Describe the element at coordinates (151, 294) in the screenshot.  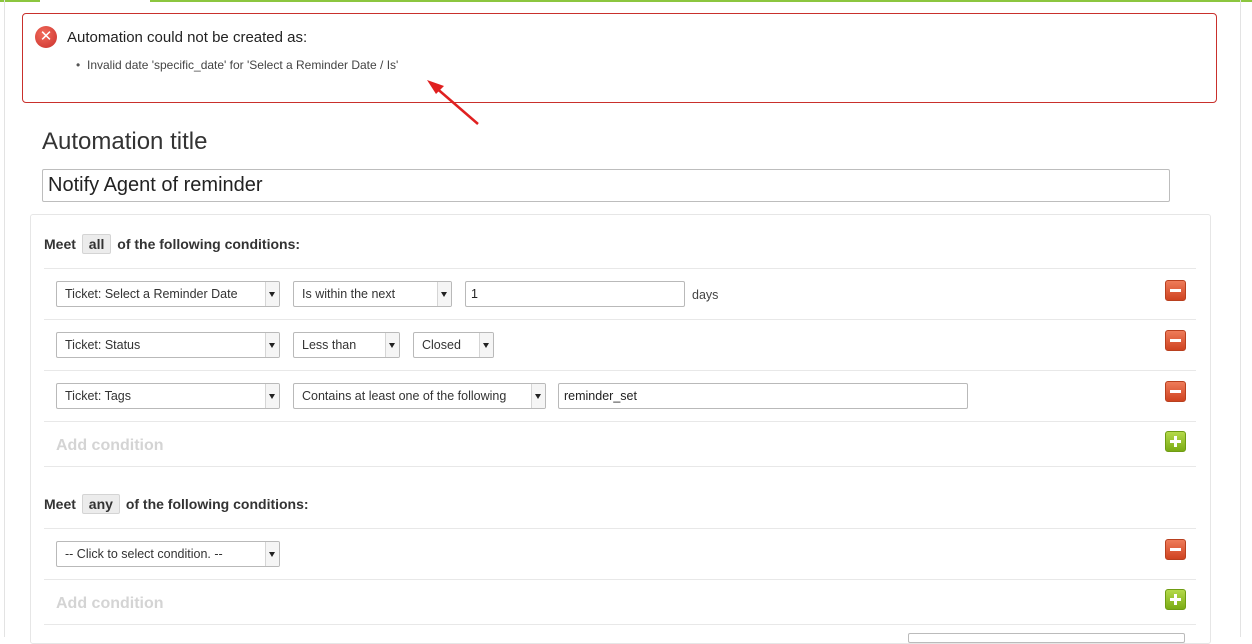
I see `condition-field-value: Ticket: Select a Reminder Date` at that location.